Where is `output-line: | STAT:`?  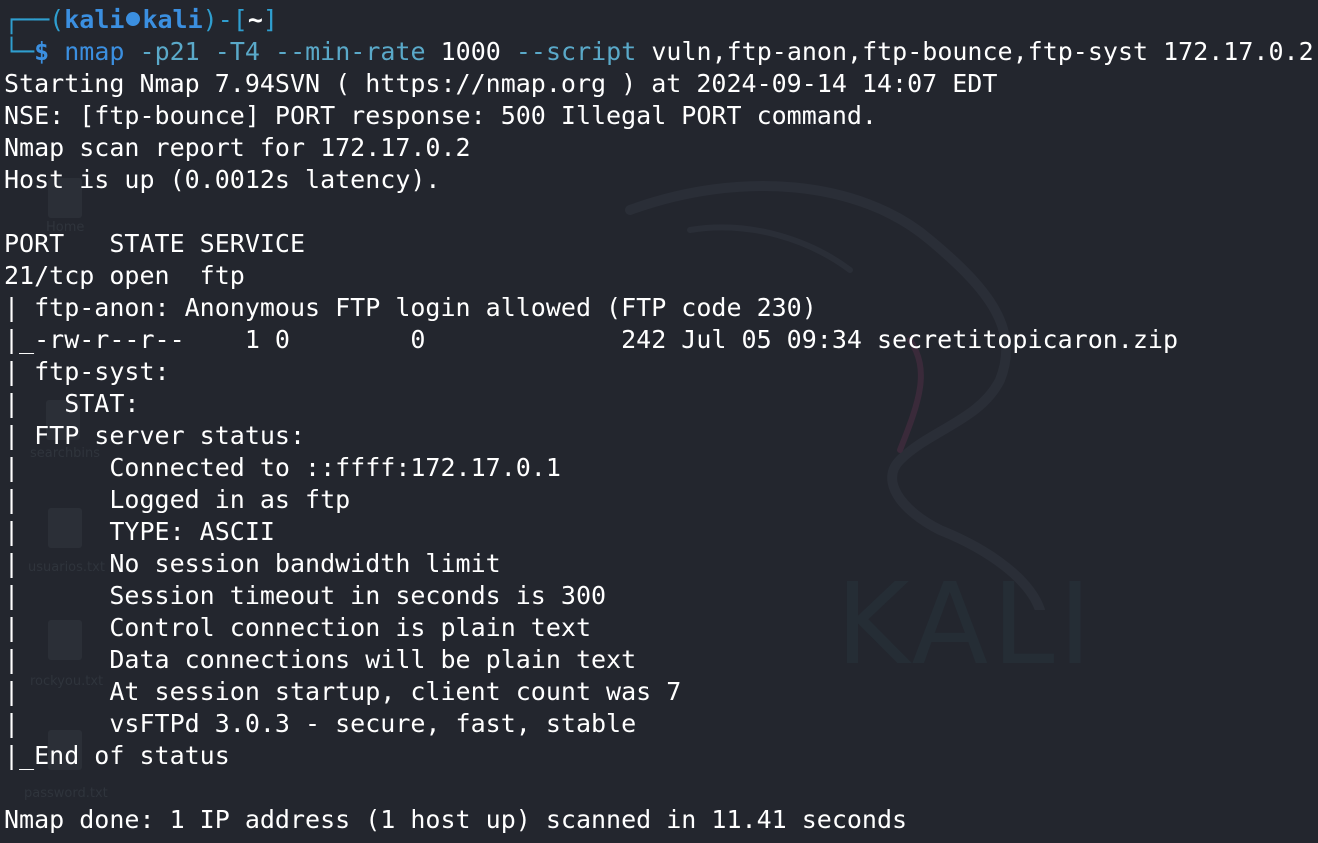 output-line: | STAT: is located at coordinates (72, 403).